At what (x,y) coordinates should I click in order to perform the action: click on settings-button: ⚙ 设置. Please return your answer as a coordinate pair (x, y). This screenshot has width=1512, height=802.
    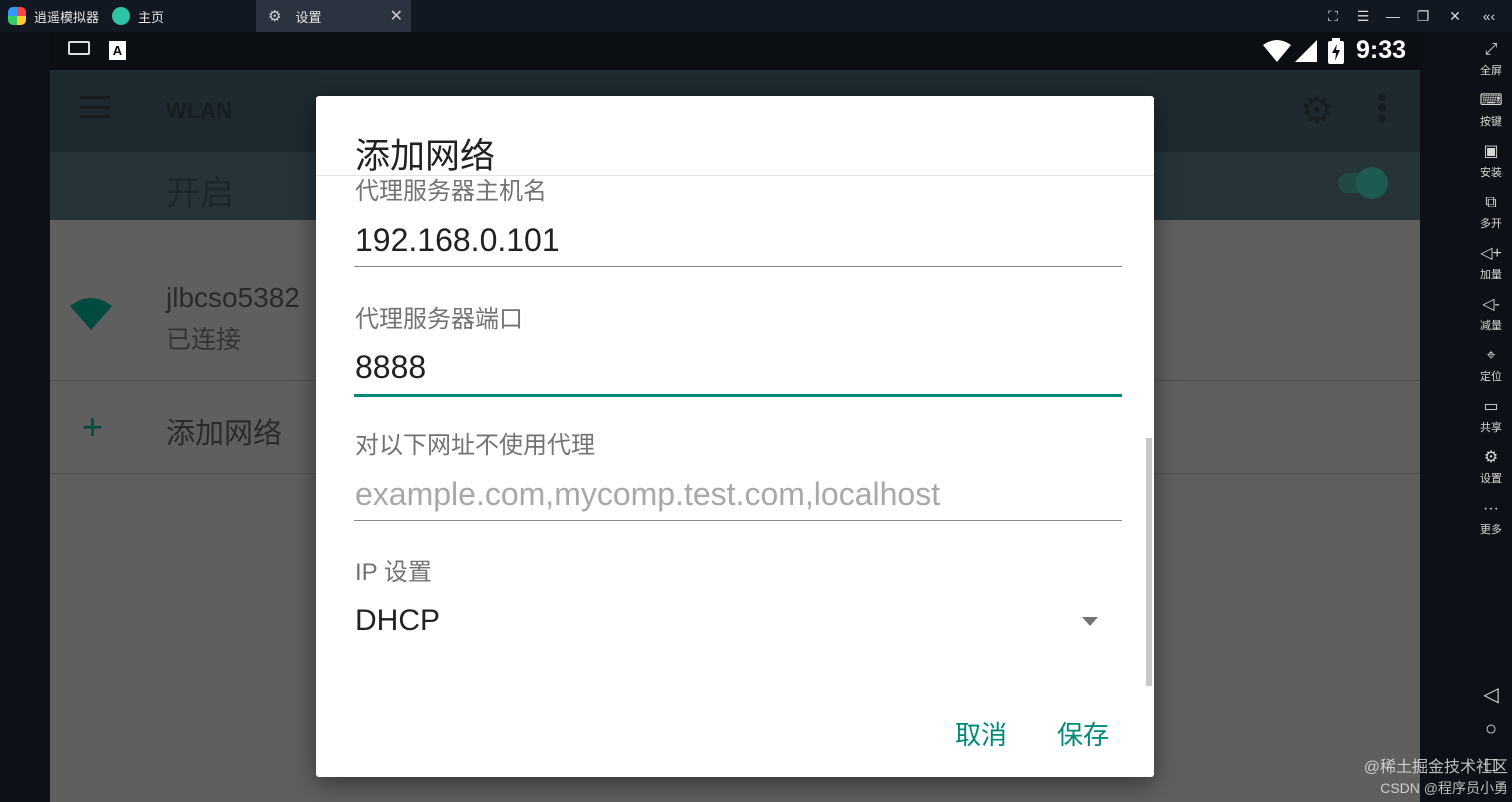
    Looking at the image, I should click on (1491, 467).